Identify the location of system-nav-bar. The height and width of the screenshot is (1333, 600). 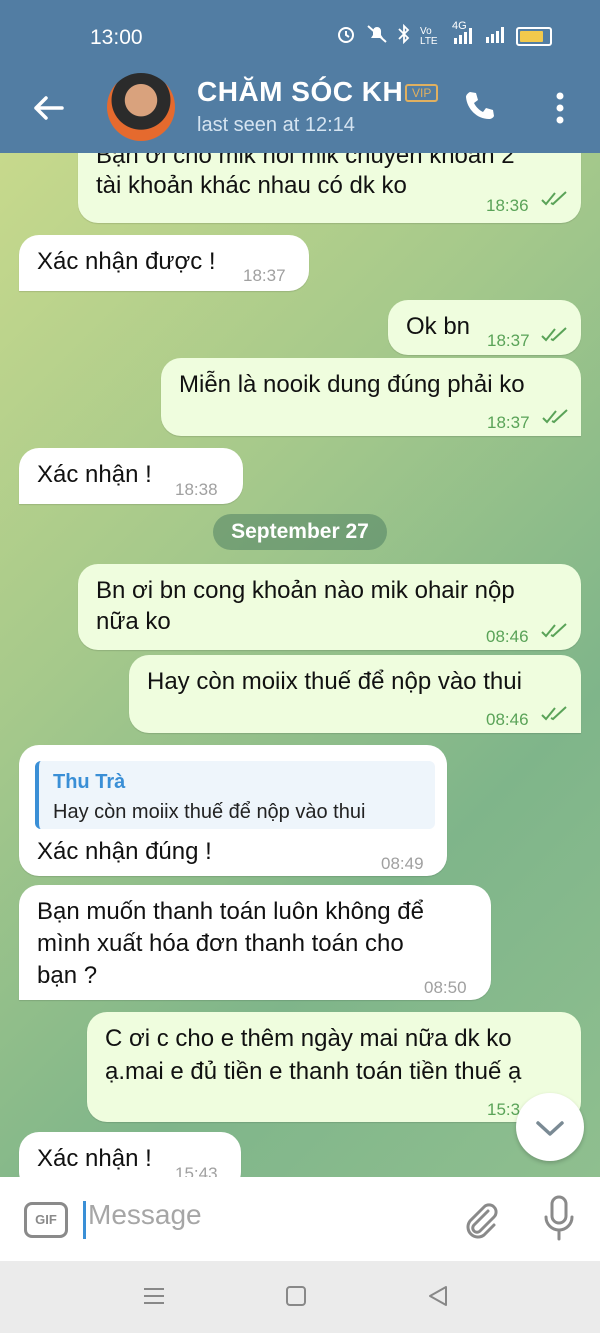
(300, 1297).